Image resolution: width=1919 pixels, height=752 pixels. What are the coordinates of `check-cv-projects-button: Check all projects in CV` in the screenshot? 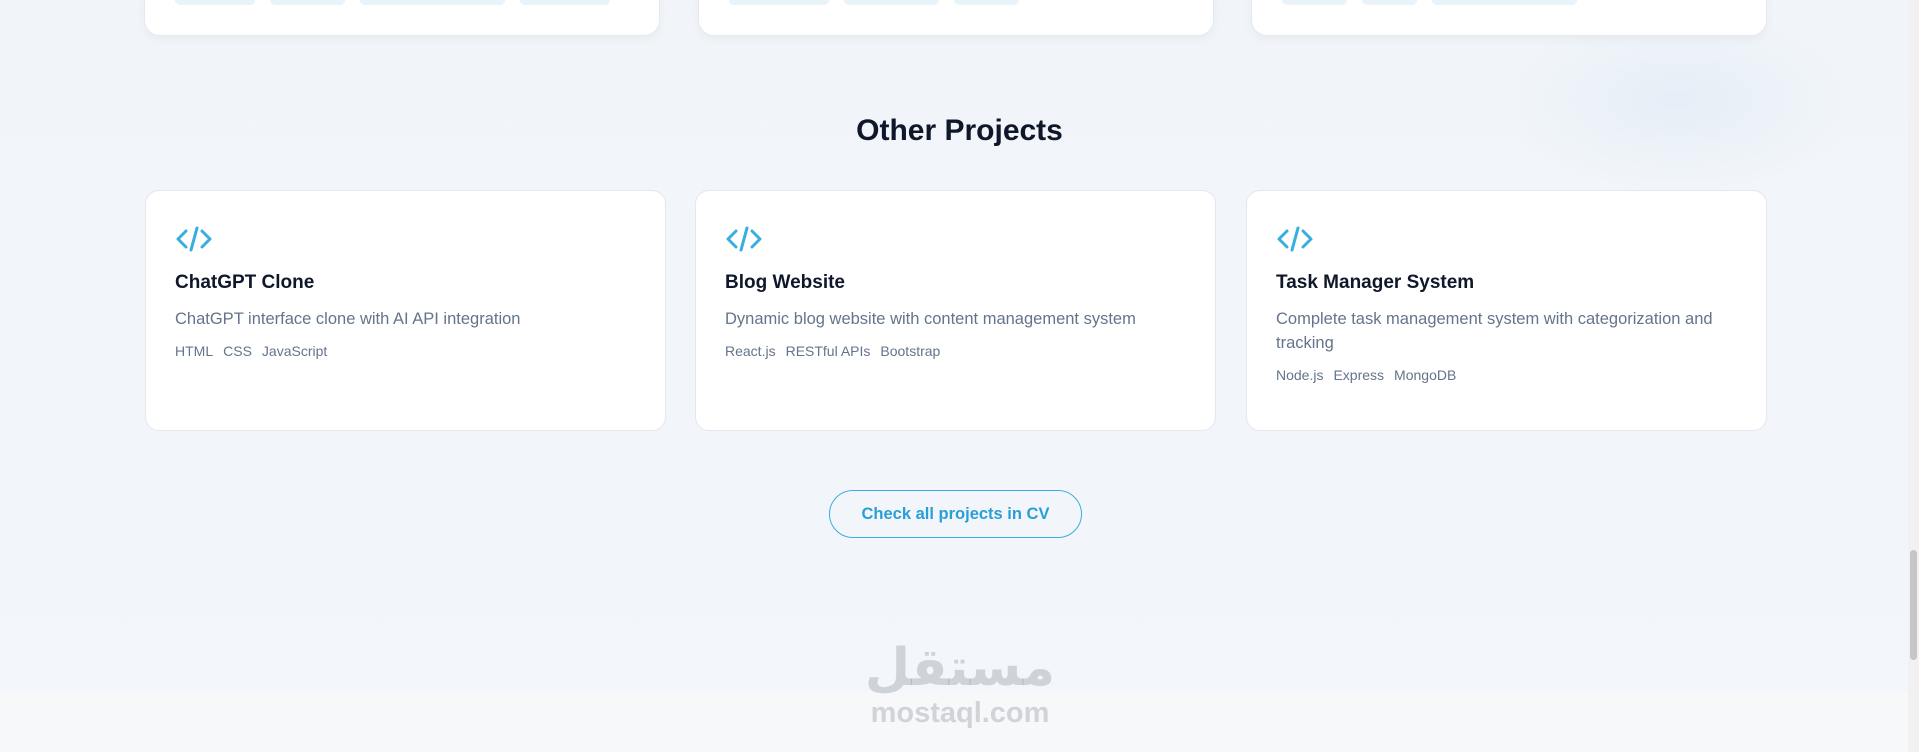 It's located at (955, 514).